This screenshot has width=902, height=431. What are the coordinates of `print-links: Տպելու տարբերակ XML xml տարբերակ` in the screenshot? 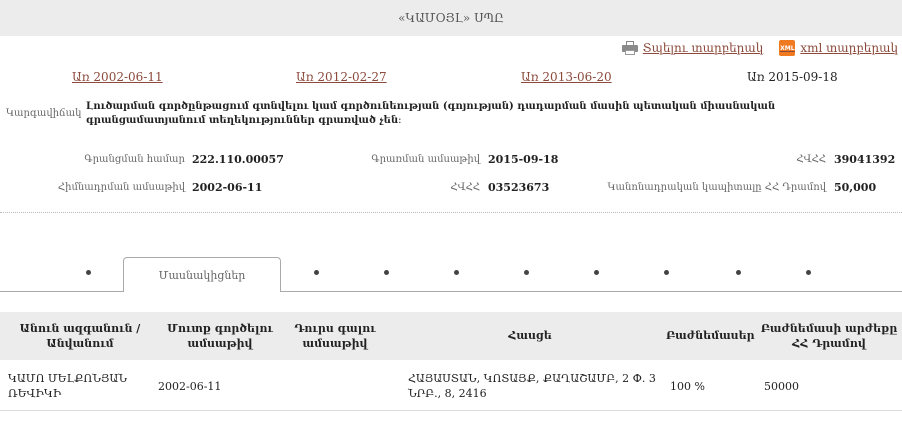 It's located at (759, 48).